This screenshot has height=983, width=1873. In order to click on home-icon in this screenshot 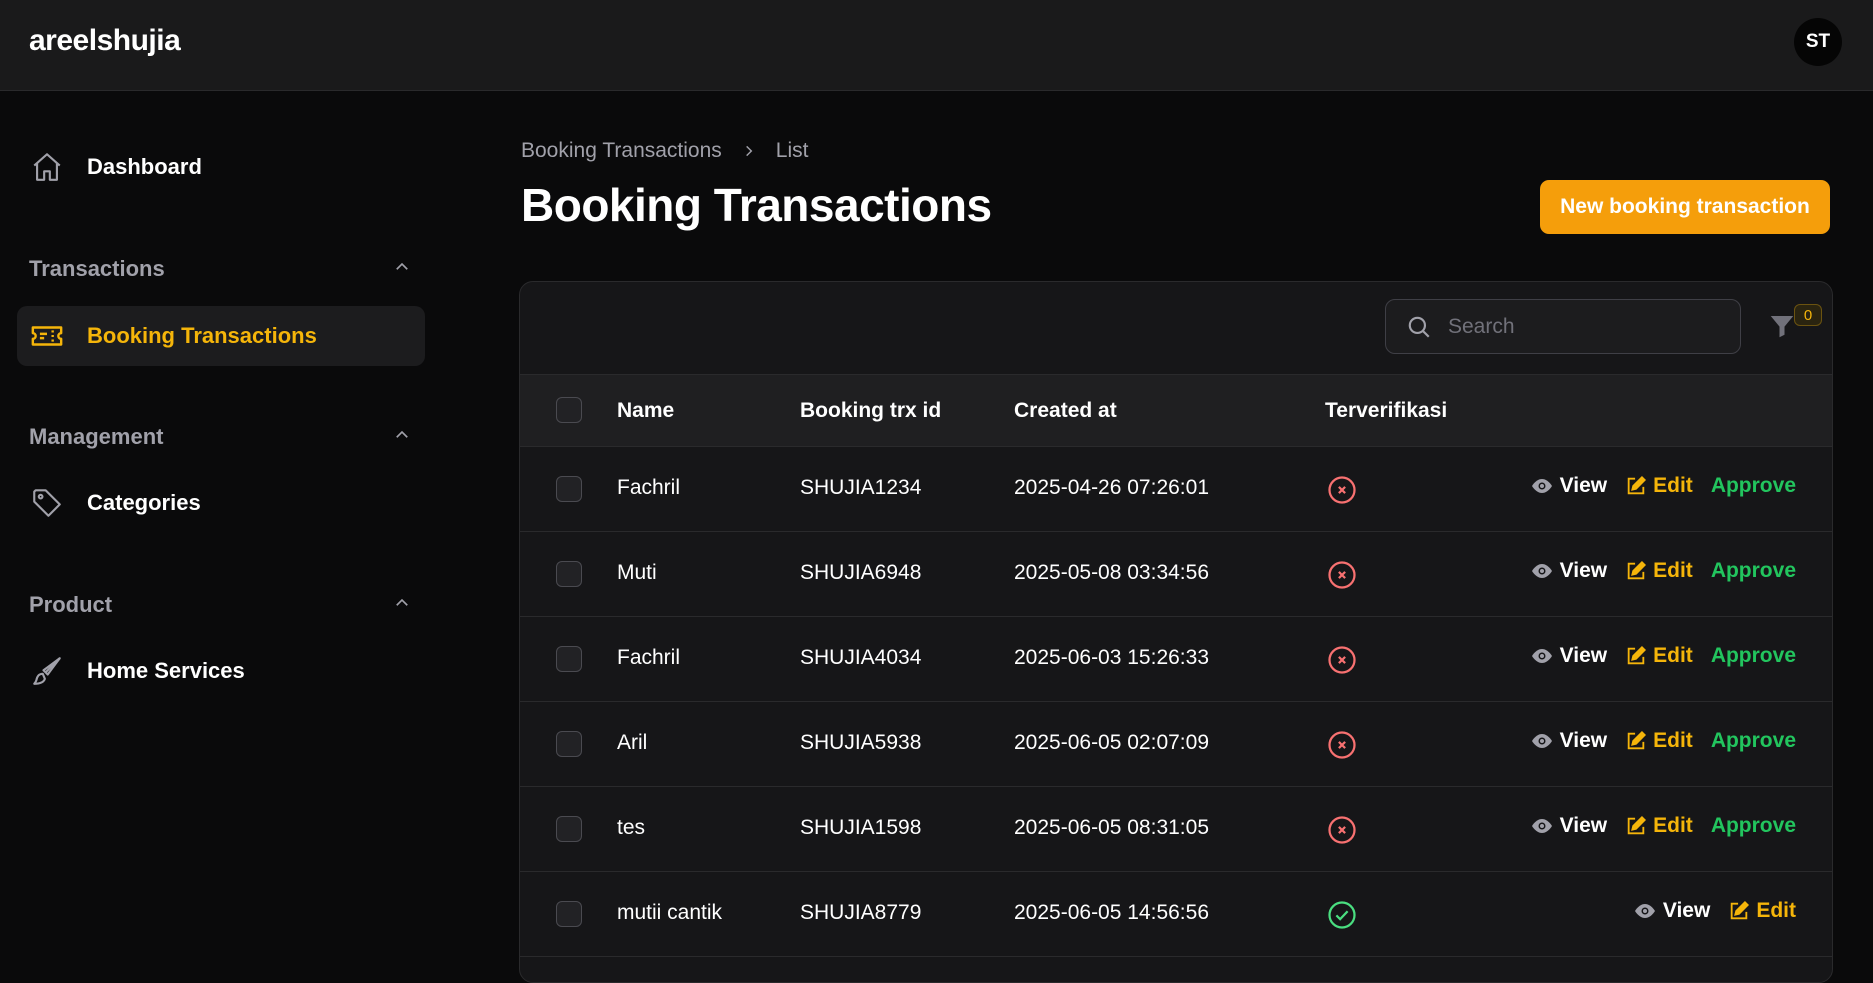, I will do `click(47, 167)`.